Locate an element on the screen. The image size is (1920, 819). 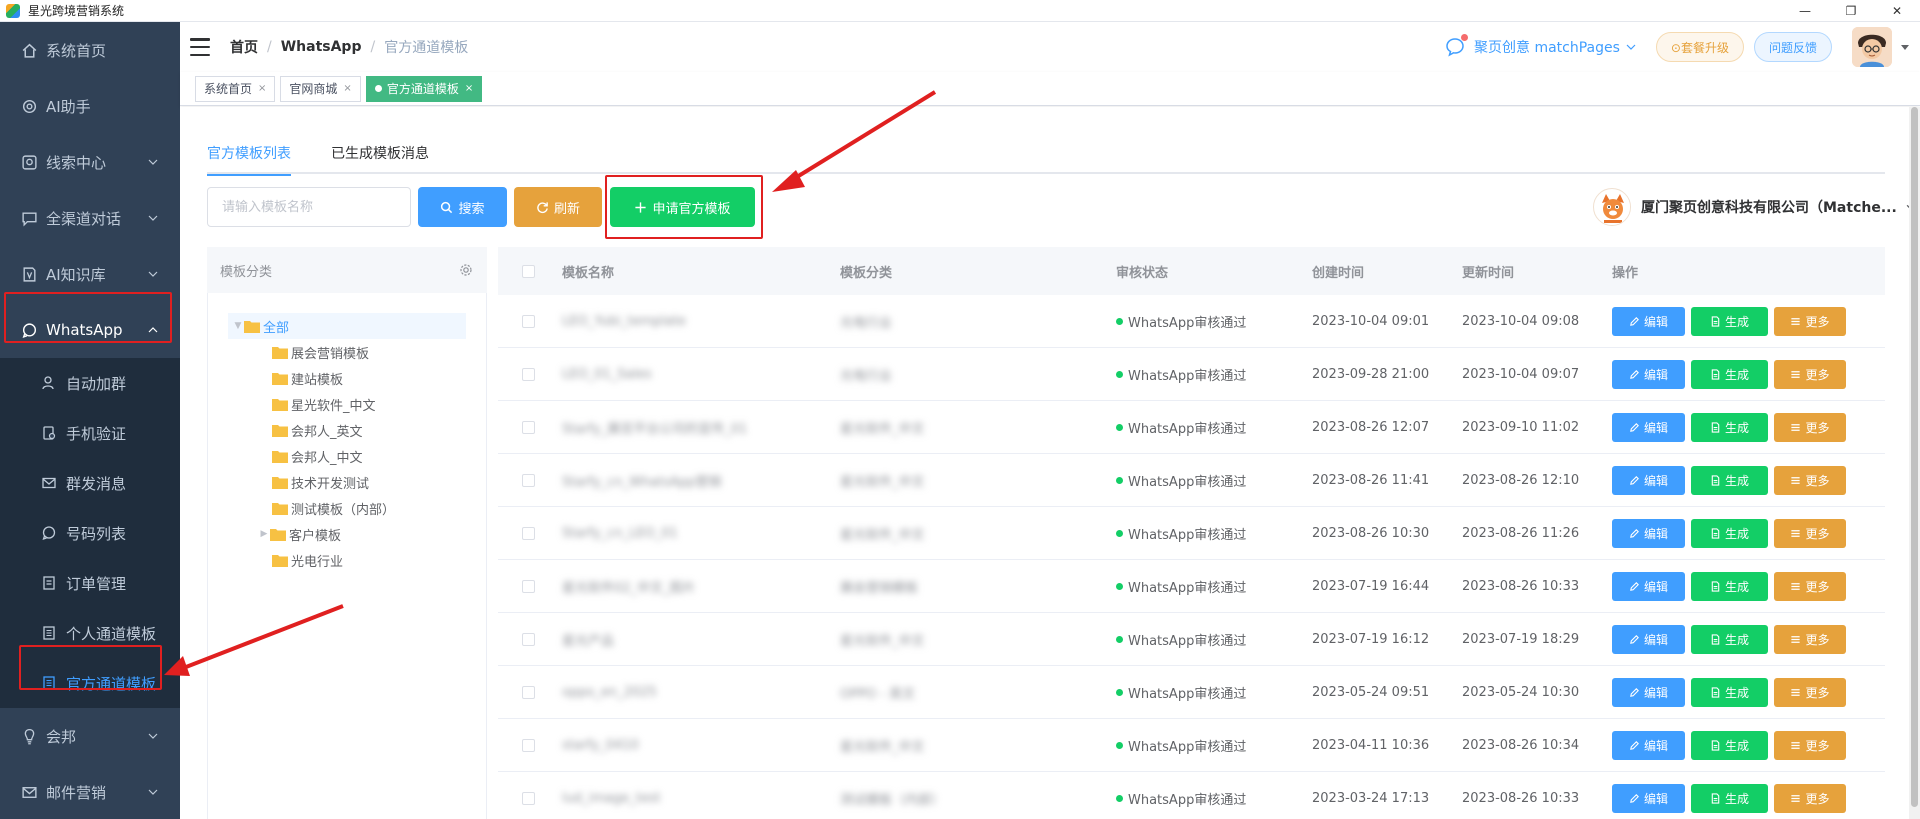
scrollbar-thumb is located at coordinates (1914, 457).